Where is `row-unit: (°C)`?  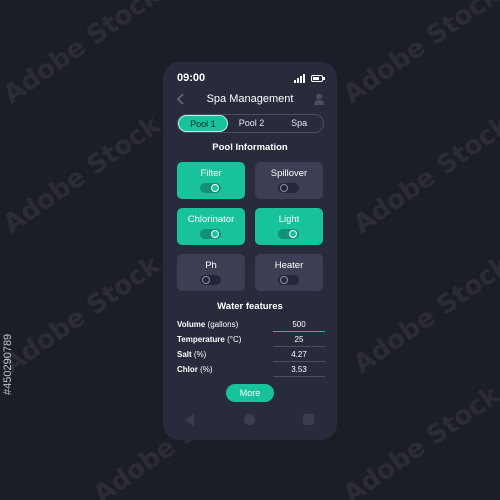 row-unit: (°C) is located at coordinates (234, 339).